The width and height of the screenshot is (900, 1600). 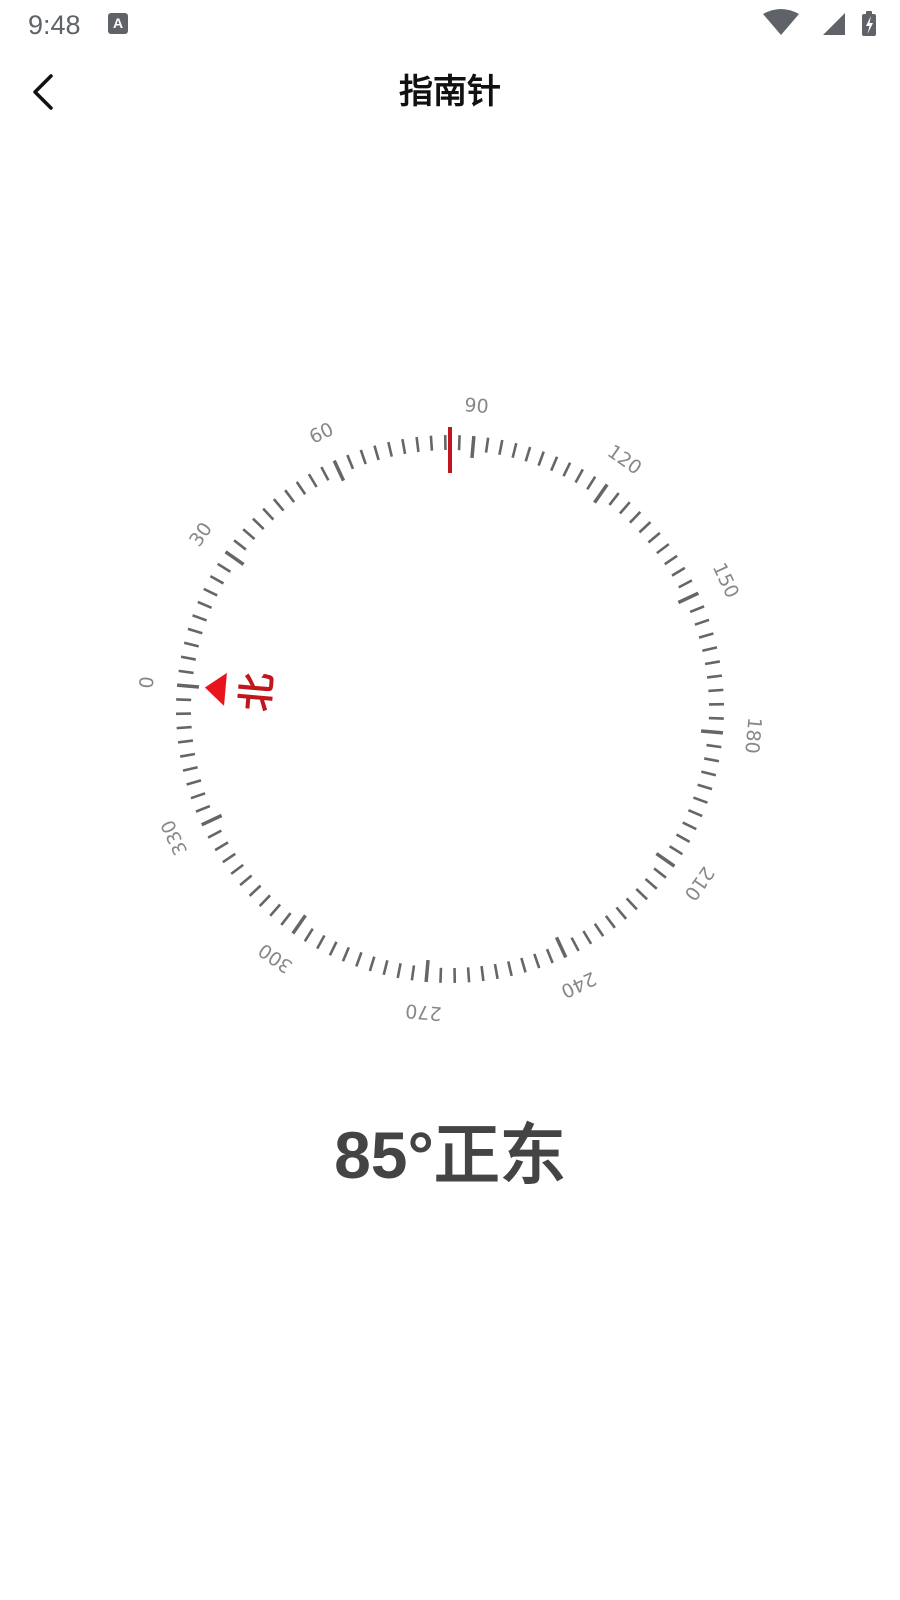 I want to click on dial-label: 150, so click(x=725, y=580).